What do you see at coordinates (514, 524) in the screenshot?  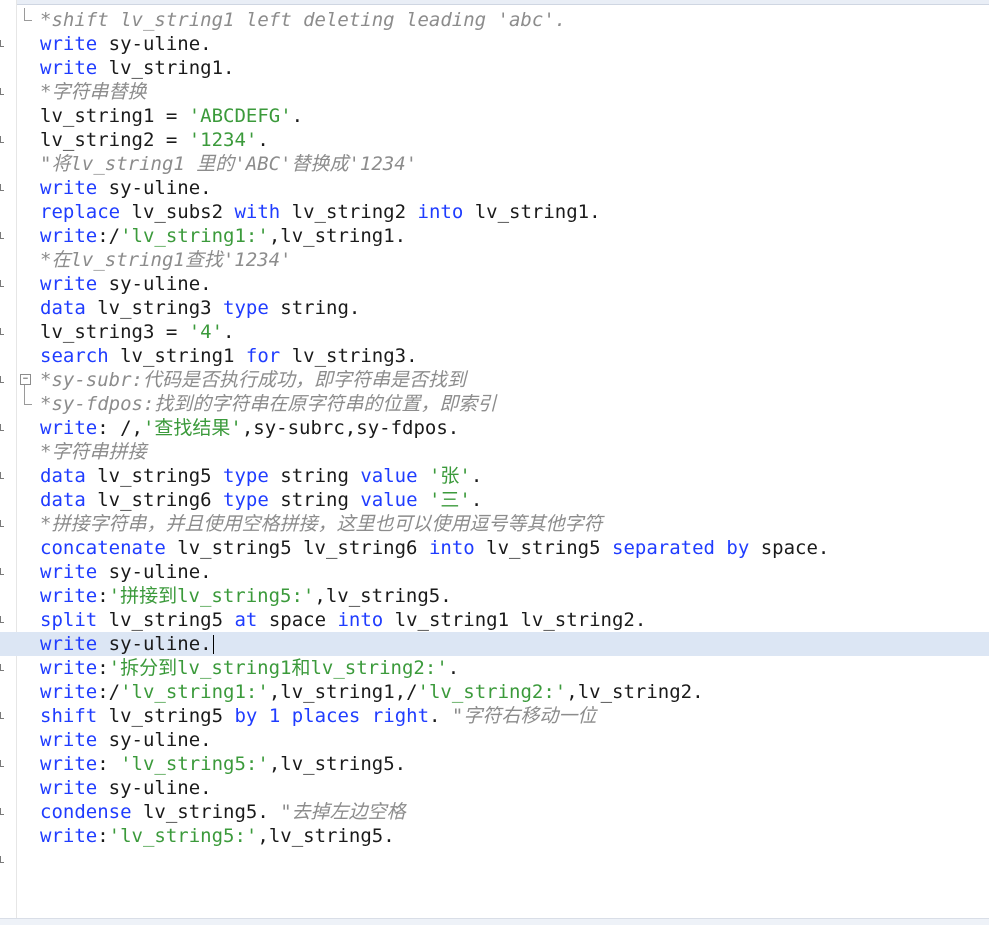 I see `code-line: *拼接字符串，并且使用空格拼接，这里也可以使用逗号等其他字符` at bounding box center [514, 524].